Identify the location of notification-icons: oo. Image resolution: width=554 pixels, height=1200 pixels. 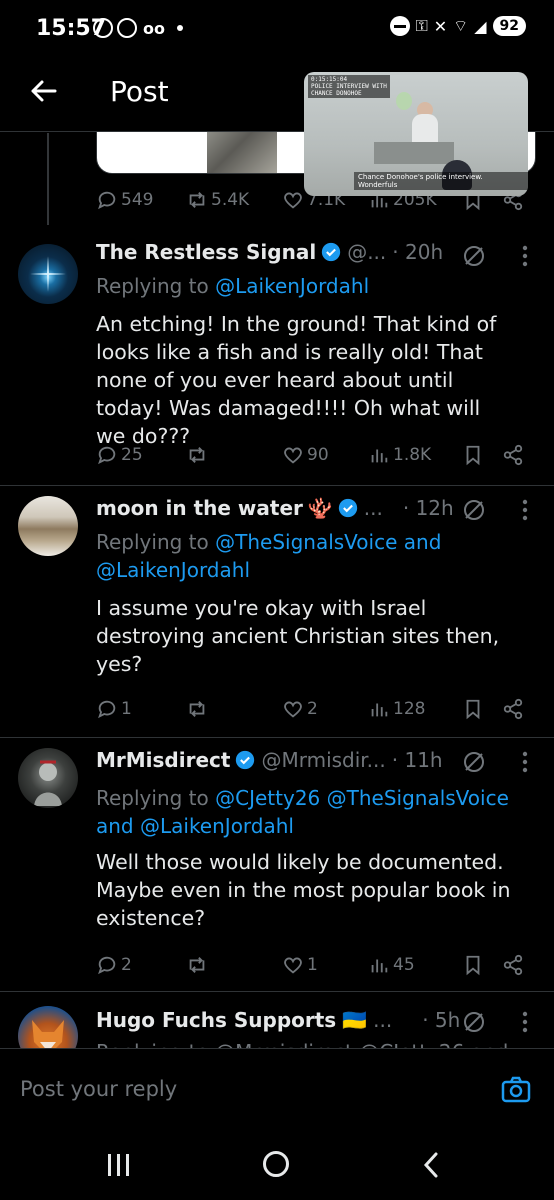
(138, 28).